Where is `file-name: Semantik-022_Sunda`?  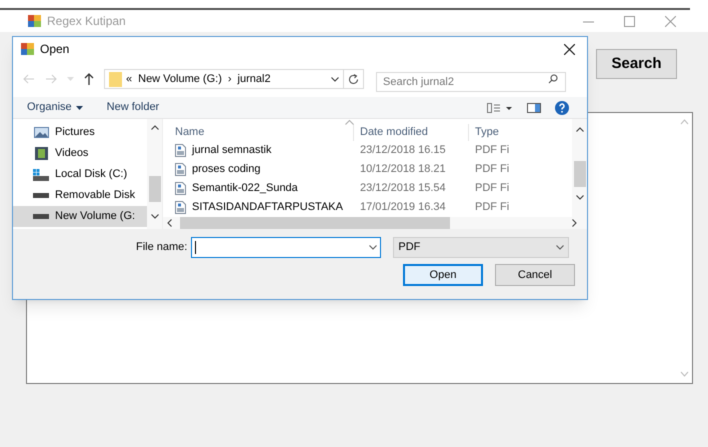
file-name: Semantik-022_Sunda is located at coordinates (245, 188).